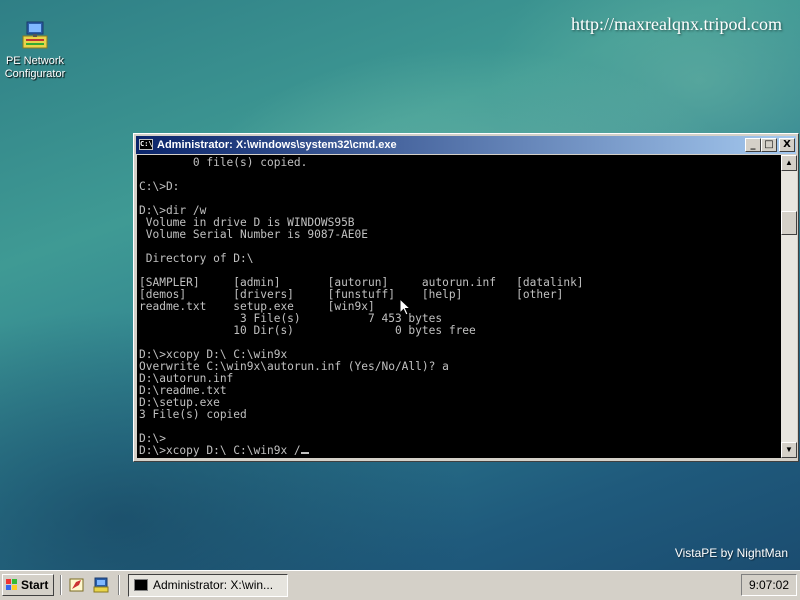 Image resolution: width=800 pixels, height=600 pixels. Describe the element at coordinates (789, 163) in the screenshot. I see `scroll-up-button: ▲` at that location.